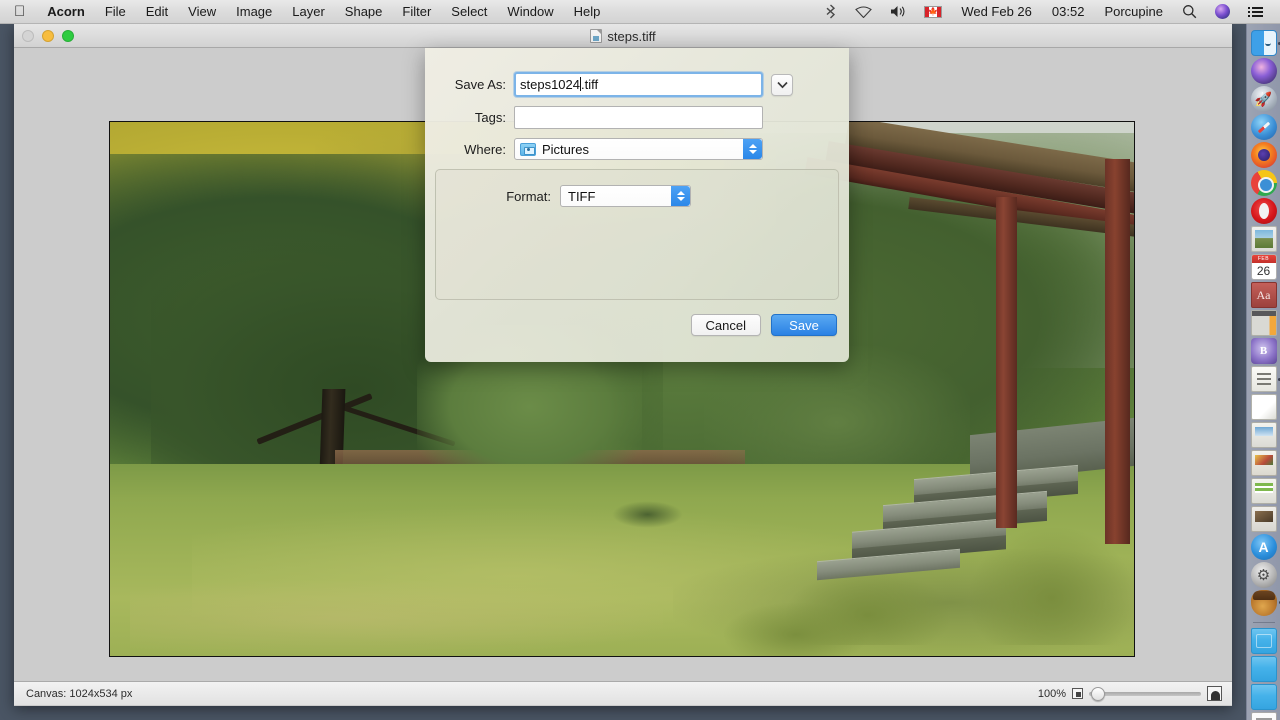 This screenshot has width=1280, height=720. Describe the element at coordinates (1263, 99) in the screenshot. I see `dock-item-launchpad` at that location.